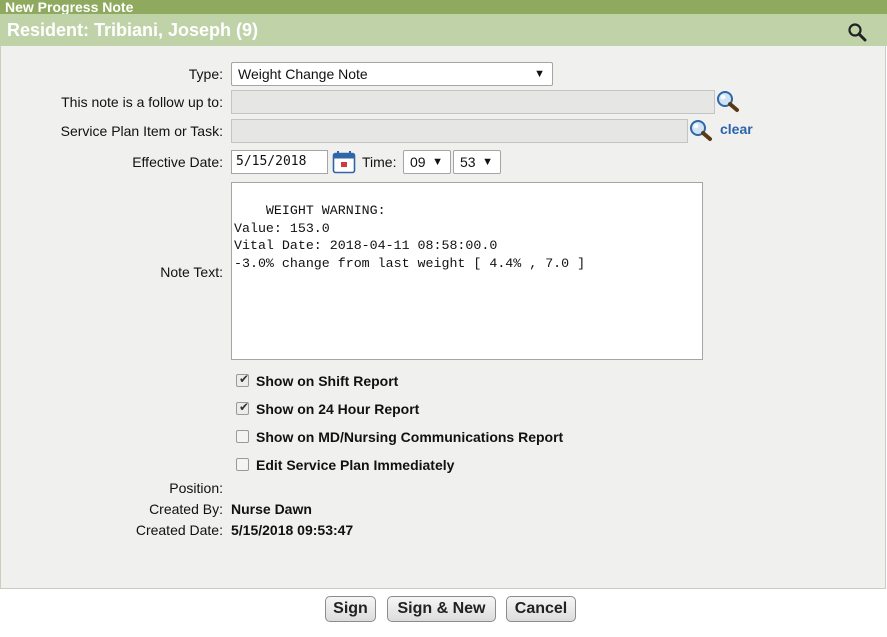 This screenshot has height=637, width=887. Describe the element at coordinates (141, 131) in the screenshot. I see `service-plan-label: Service Plan Item or Task:` at that location.